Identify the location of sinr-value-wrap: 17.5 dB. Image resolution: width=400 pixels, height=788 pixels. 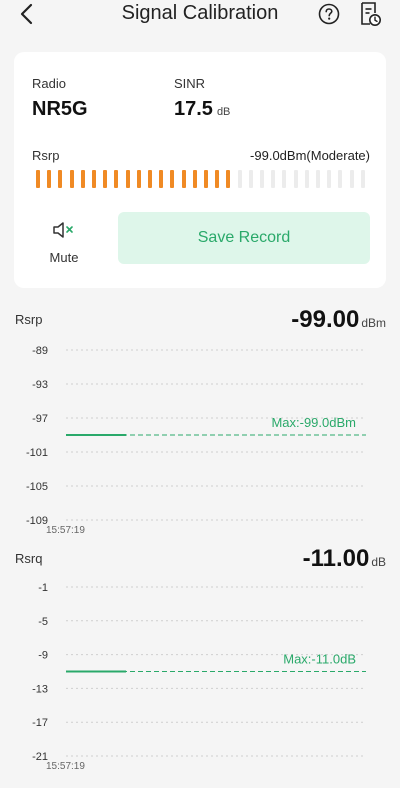
(202, 109).